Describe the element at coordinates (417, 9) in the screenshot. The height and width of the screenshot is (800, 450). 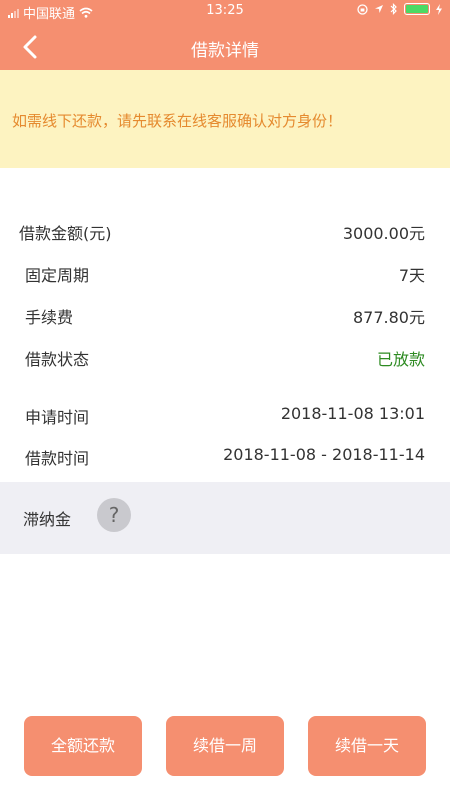
I see `battery-icon` at that location.